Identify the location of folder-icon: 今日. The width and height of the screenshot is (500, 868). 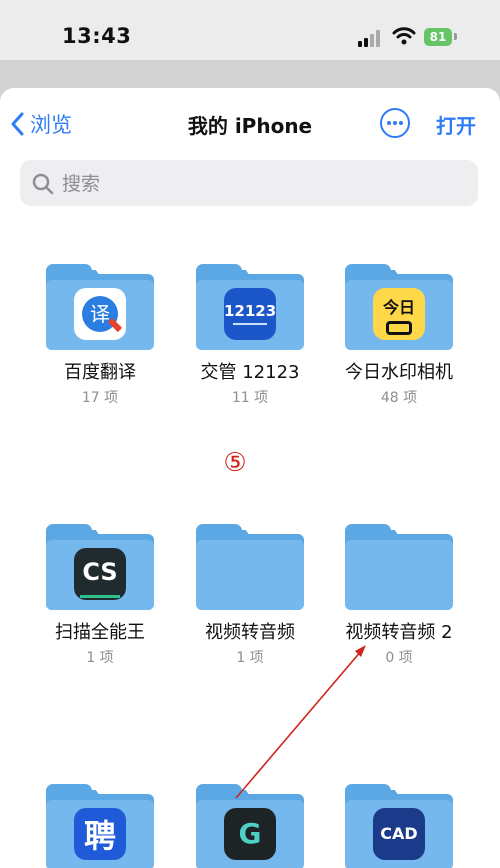
(399, 307).